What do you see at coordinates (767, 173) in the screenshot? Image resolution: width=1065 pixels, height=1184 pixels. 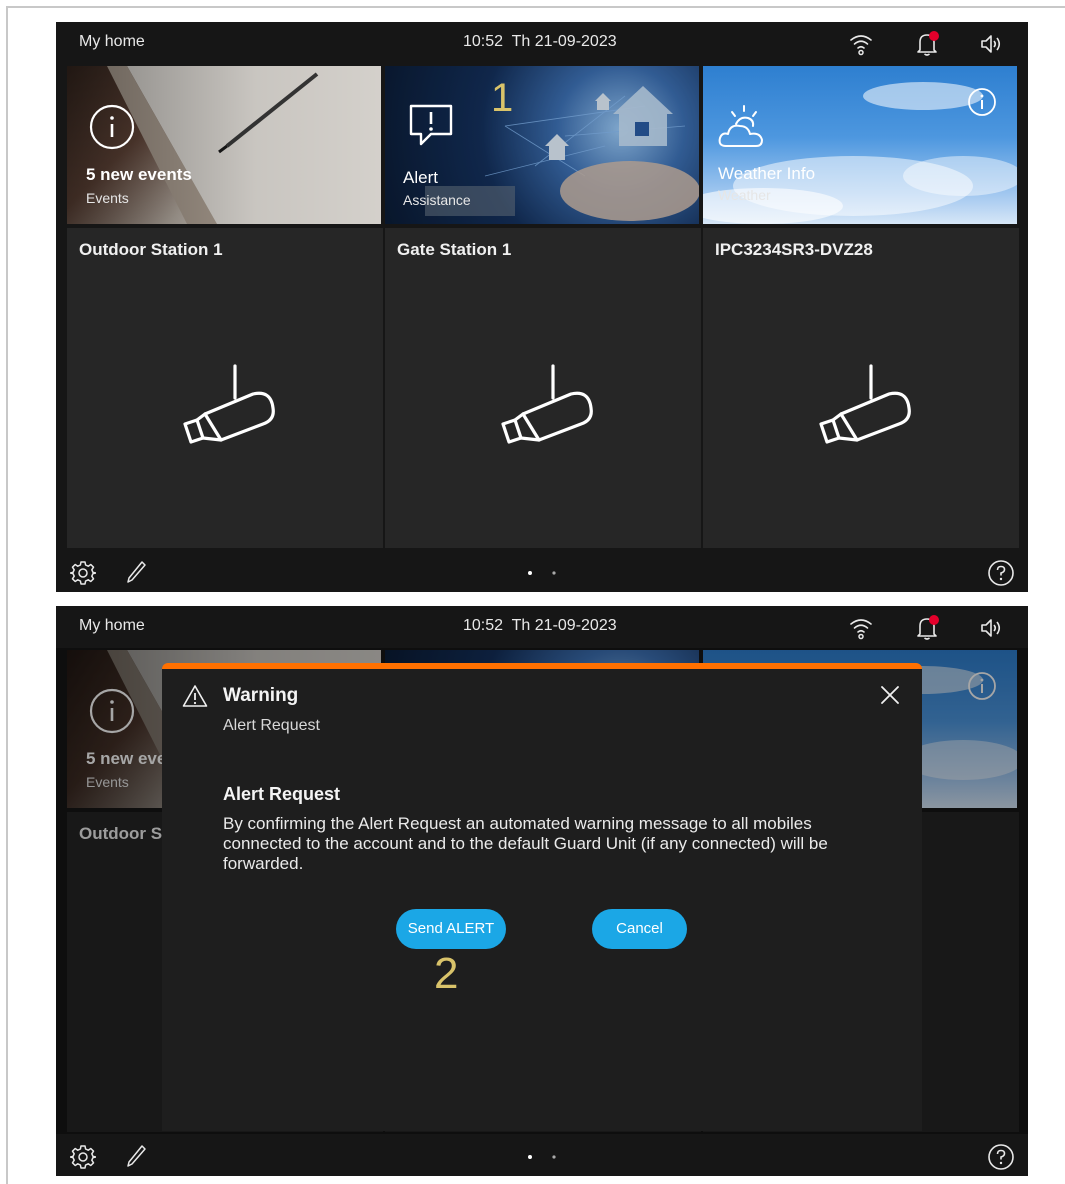 I see `tile-title: Weather Info` at bounding box center [767, 173].